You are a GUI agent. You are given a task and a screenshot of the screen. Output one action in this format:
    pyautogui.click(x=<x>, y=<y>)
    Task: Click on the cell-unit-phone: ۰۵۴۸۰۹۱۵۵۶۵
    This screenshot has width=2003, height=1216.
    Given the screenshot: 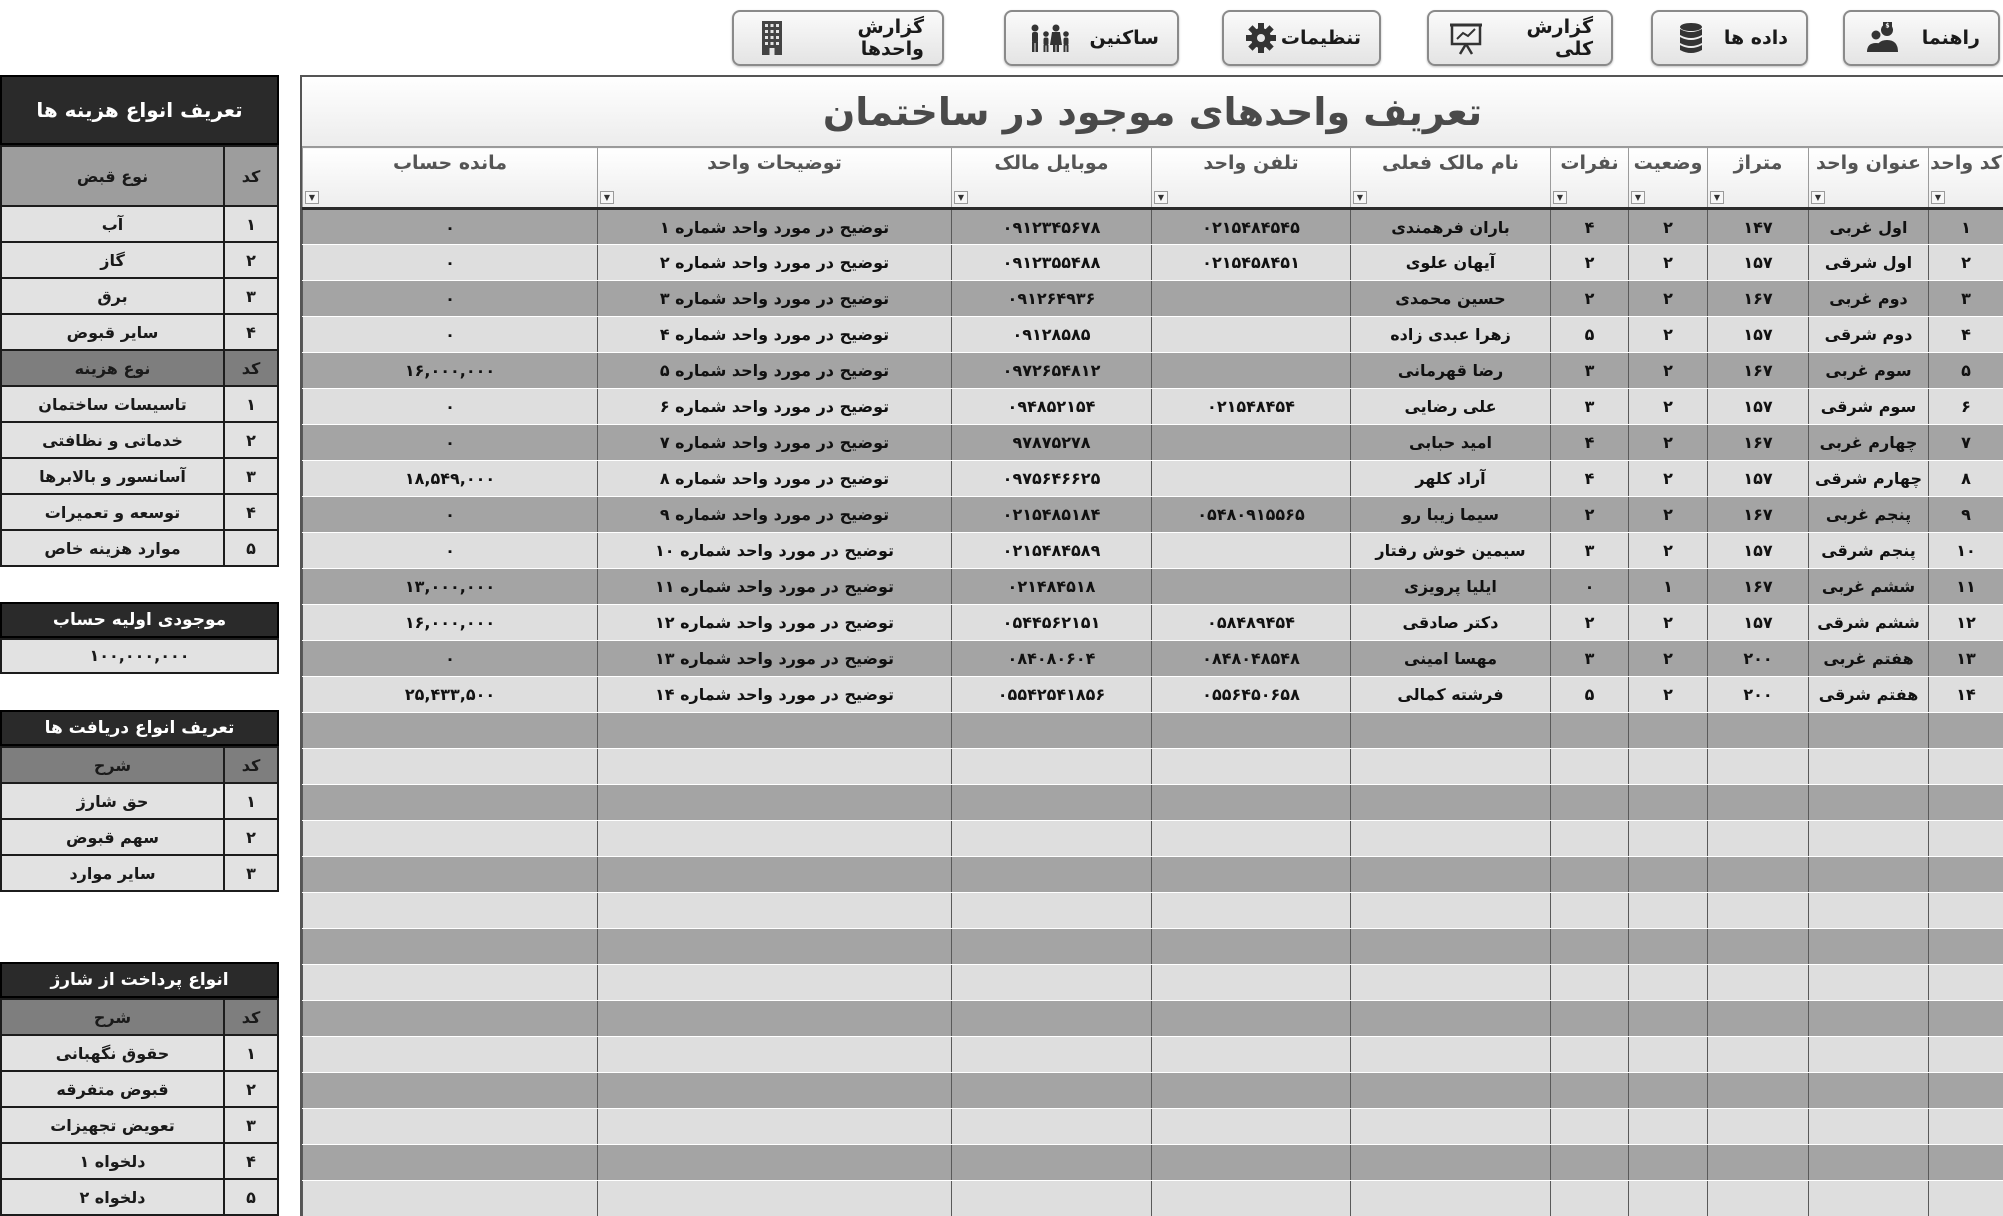 What is the action you would take?
    pyautogui.click(x=1251, y=514)
    